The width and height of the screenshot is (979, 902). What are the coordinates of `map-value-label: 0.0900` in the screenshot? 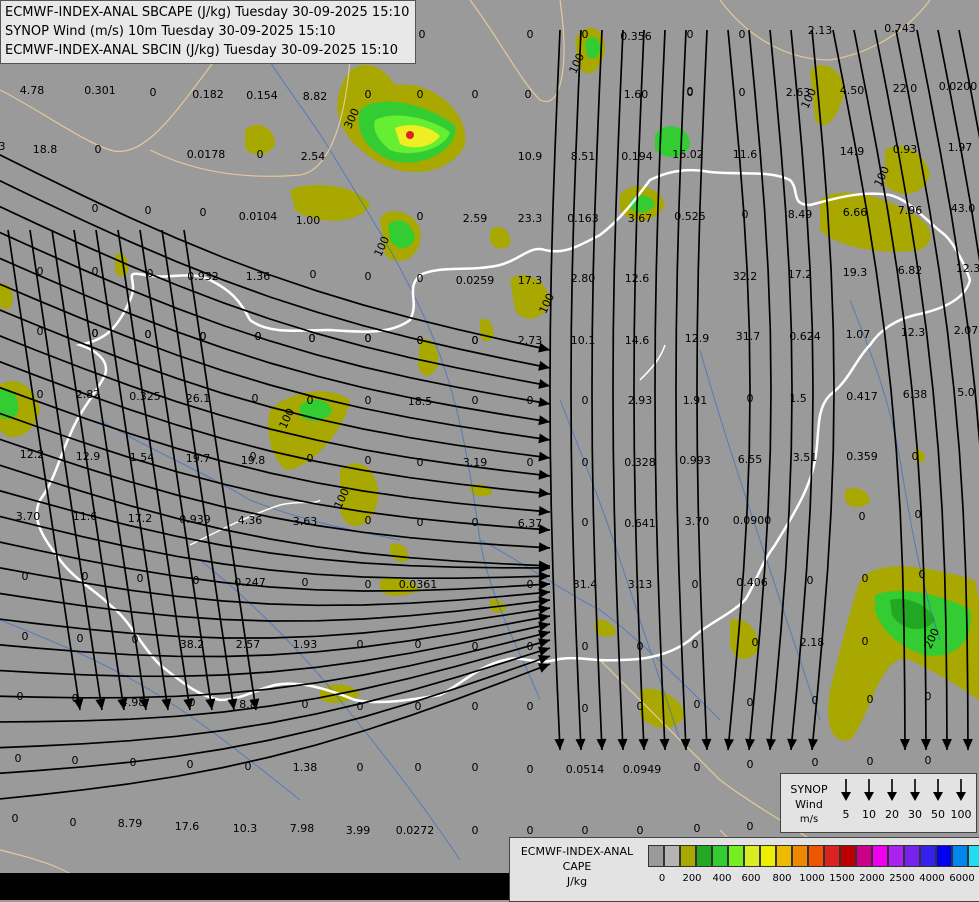 It's located at (752, 520).